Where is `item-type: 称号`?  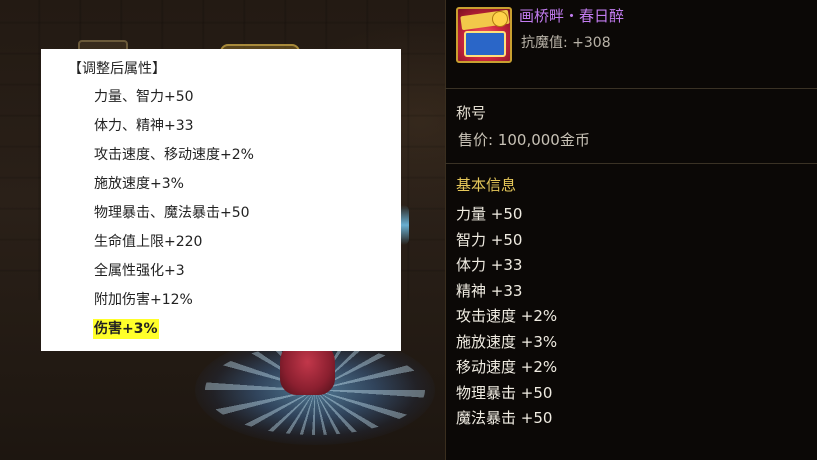 item-type: 称号 is located at coordinates (471, 113).